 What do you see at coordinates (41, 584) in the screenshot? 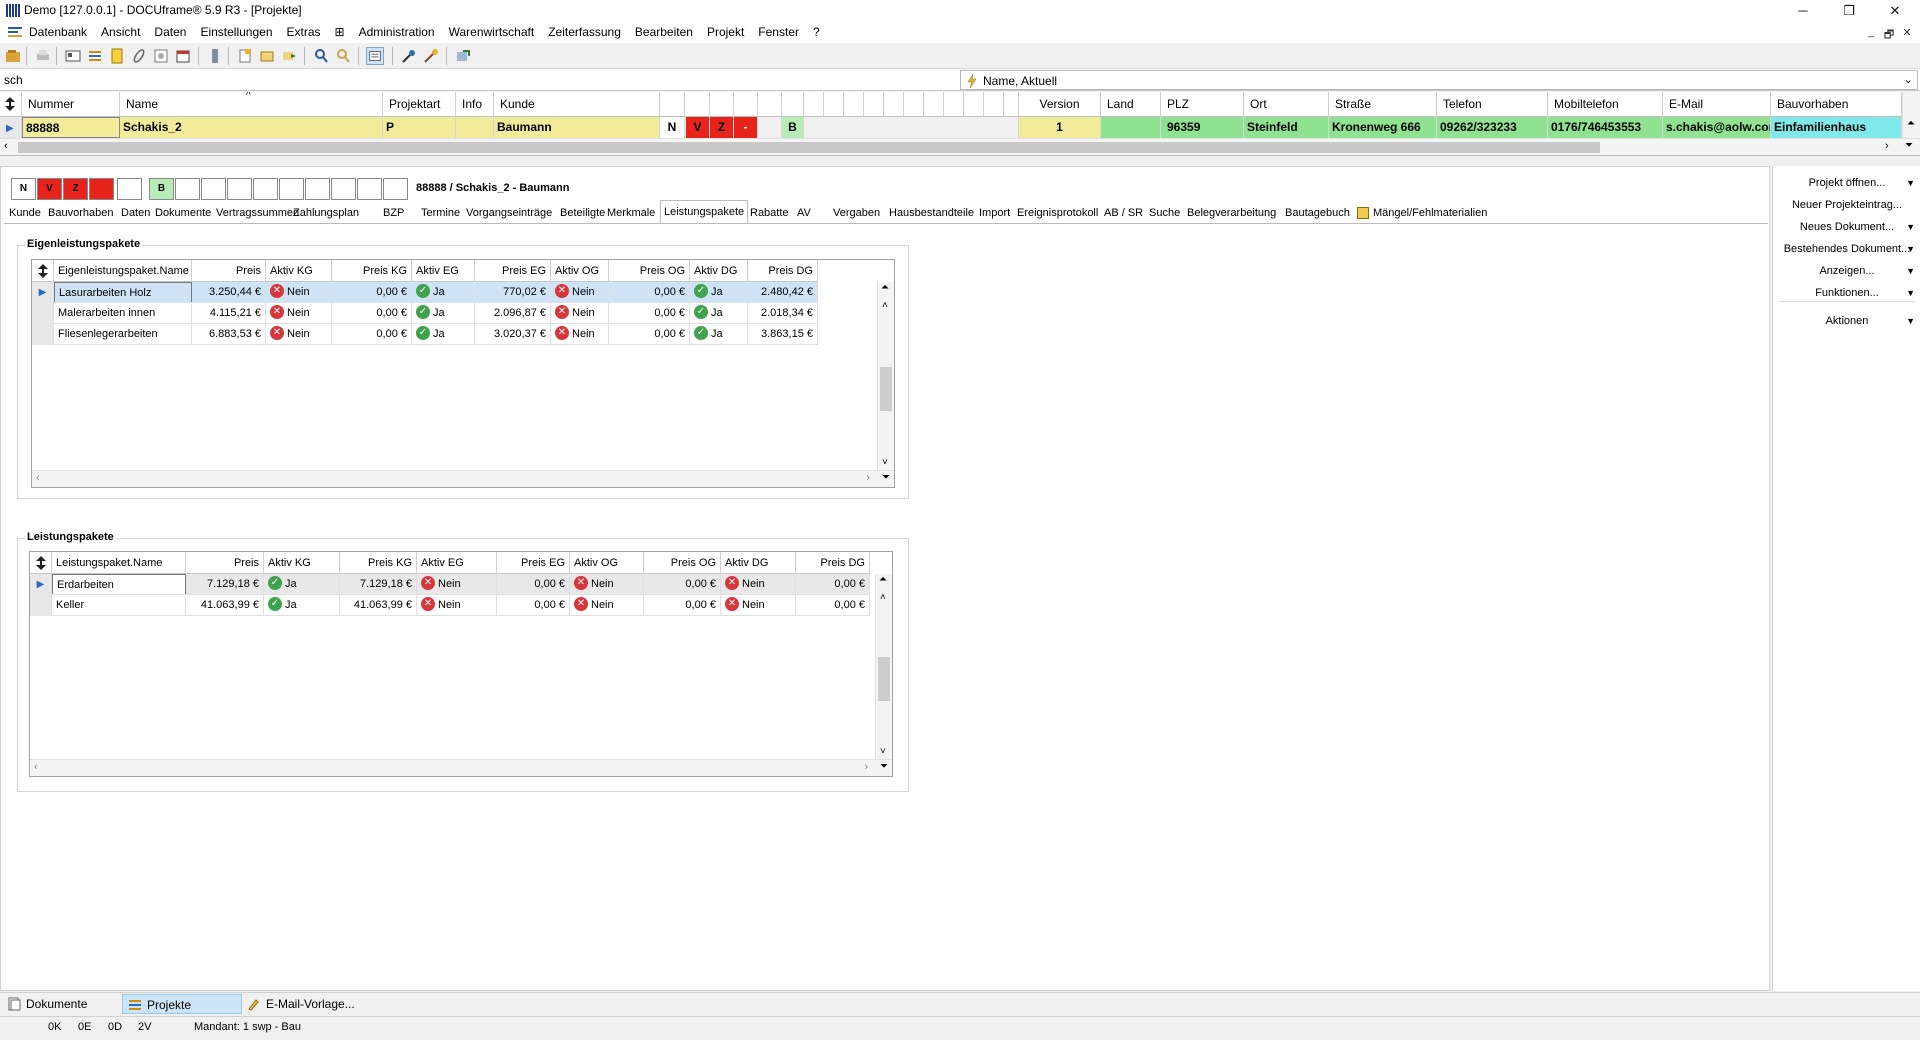
I see `leist-row-selector-0: ▶` at bounding box center [41, 584].